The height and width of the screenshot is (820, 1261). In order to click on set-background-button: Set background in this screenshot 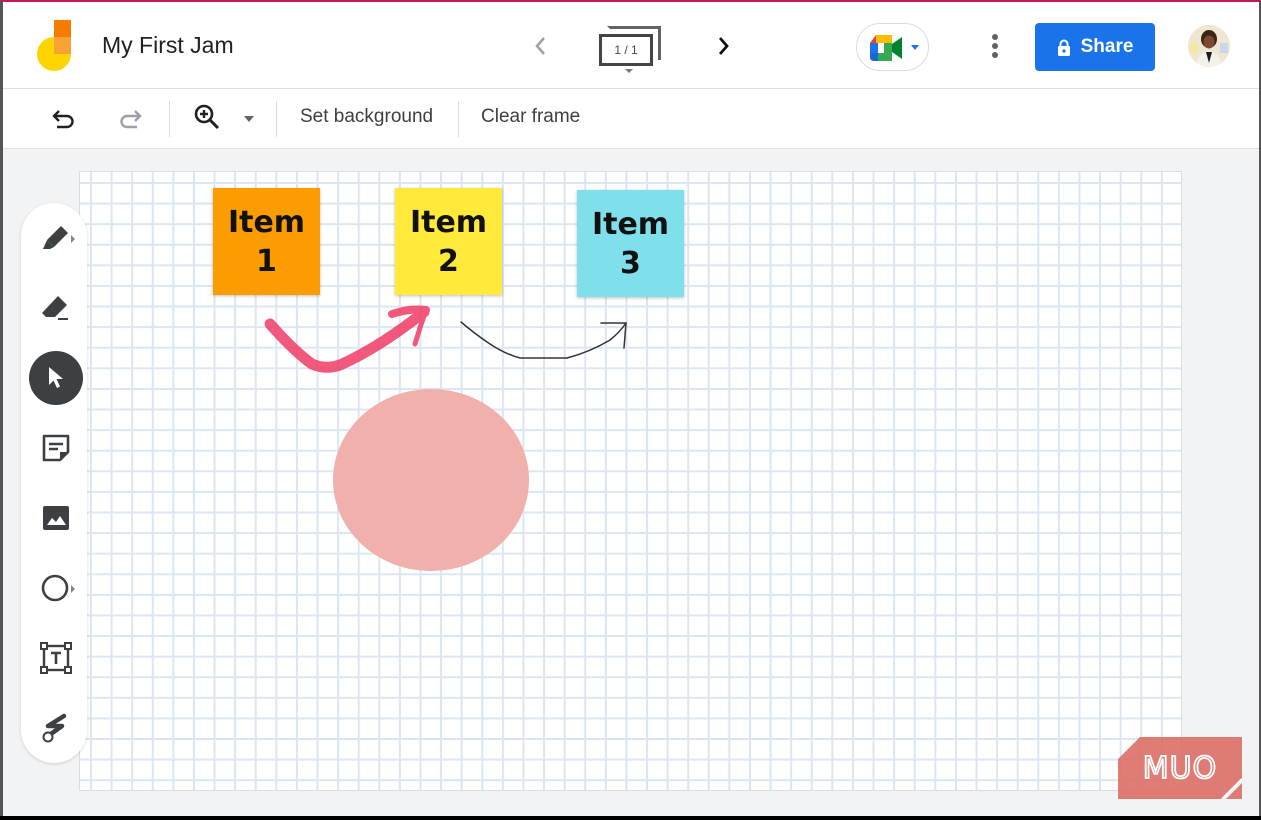, I will do `click(366, 117)`.